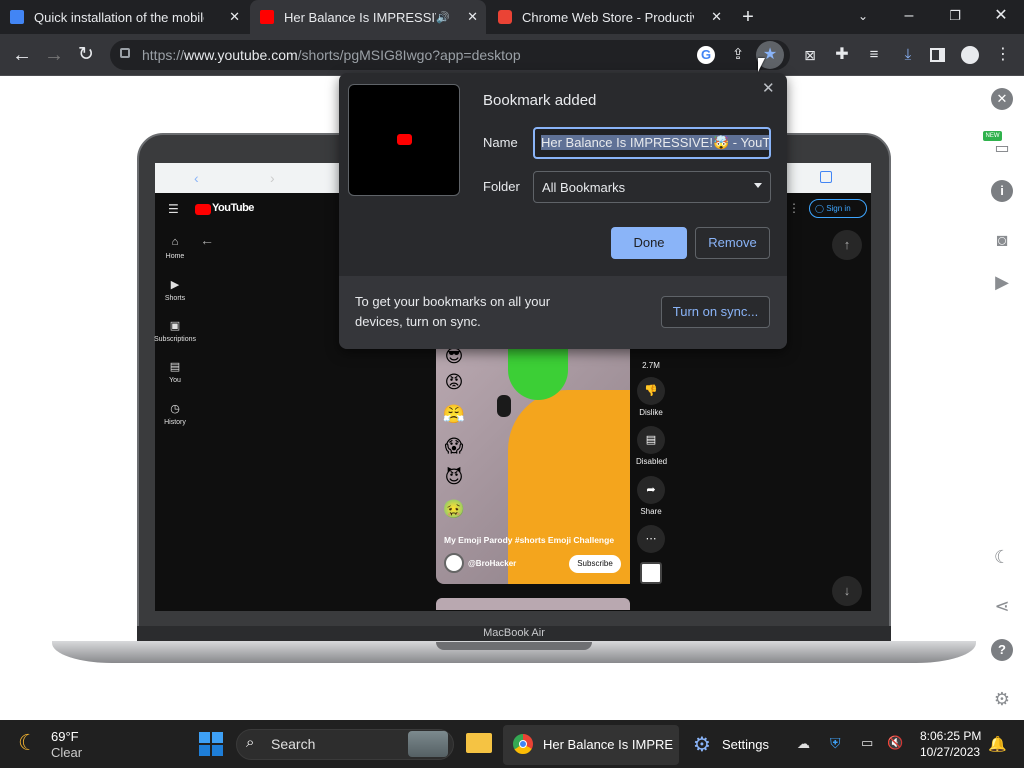 The image size is (1024, 768). I want to click on lock-icon, so click(125, 53).